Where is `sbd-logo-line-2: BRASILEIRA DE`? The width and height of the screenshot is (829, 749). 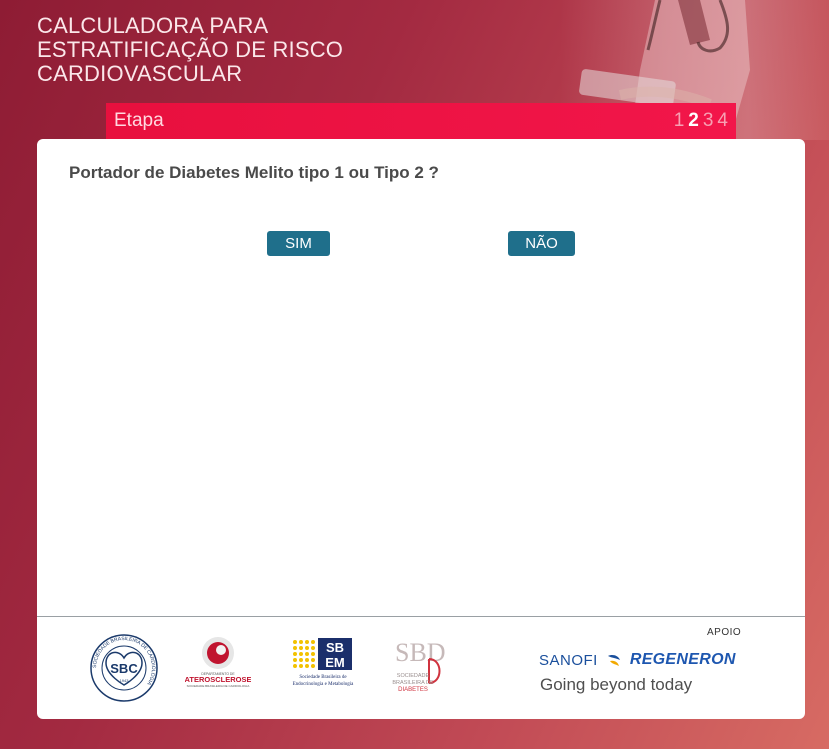 sbd-logo-line-2: BRASILEIRA DE is located at coordinates (413, 683).